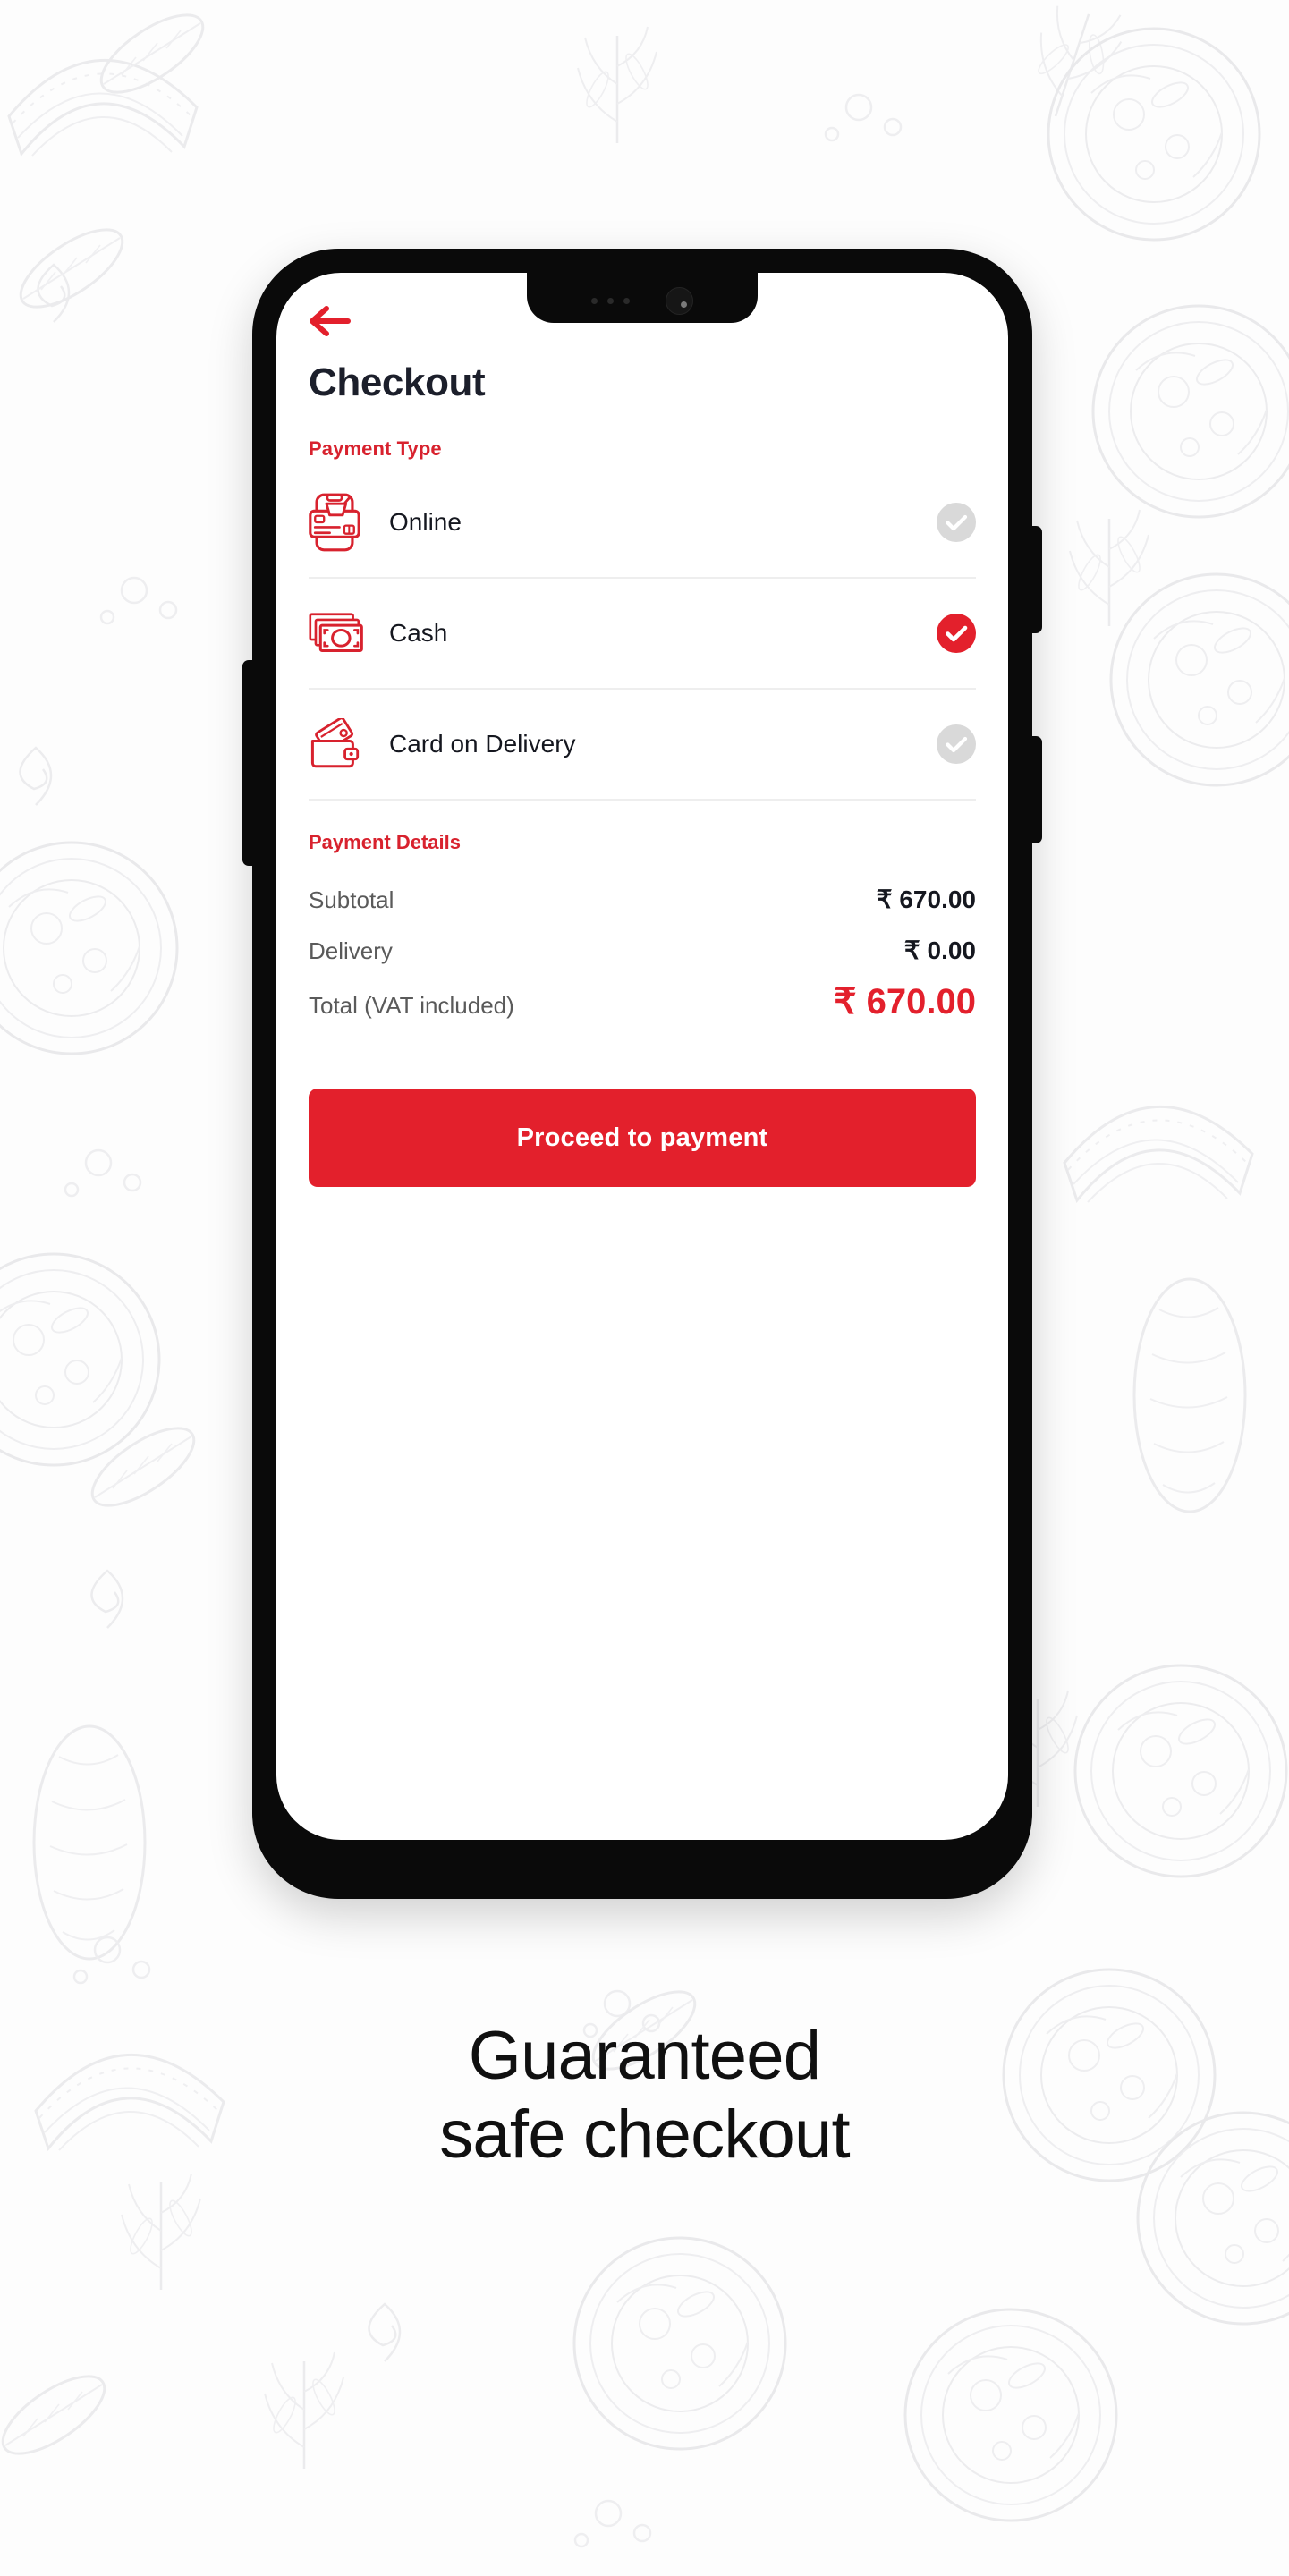  What do you see at coordinates (385, 842) in the screenshot?
I see `payment-details-label: Payment Details` at bounding box center [385, 842].